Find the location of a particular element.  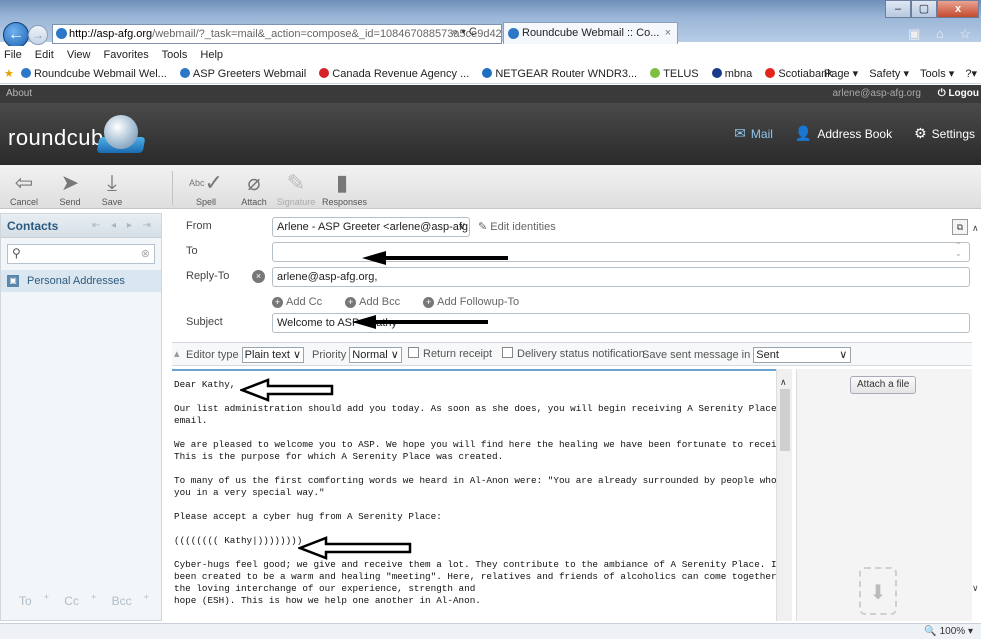

scroll-up-icon: ∧ is located at coordinates (783, 382).